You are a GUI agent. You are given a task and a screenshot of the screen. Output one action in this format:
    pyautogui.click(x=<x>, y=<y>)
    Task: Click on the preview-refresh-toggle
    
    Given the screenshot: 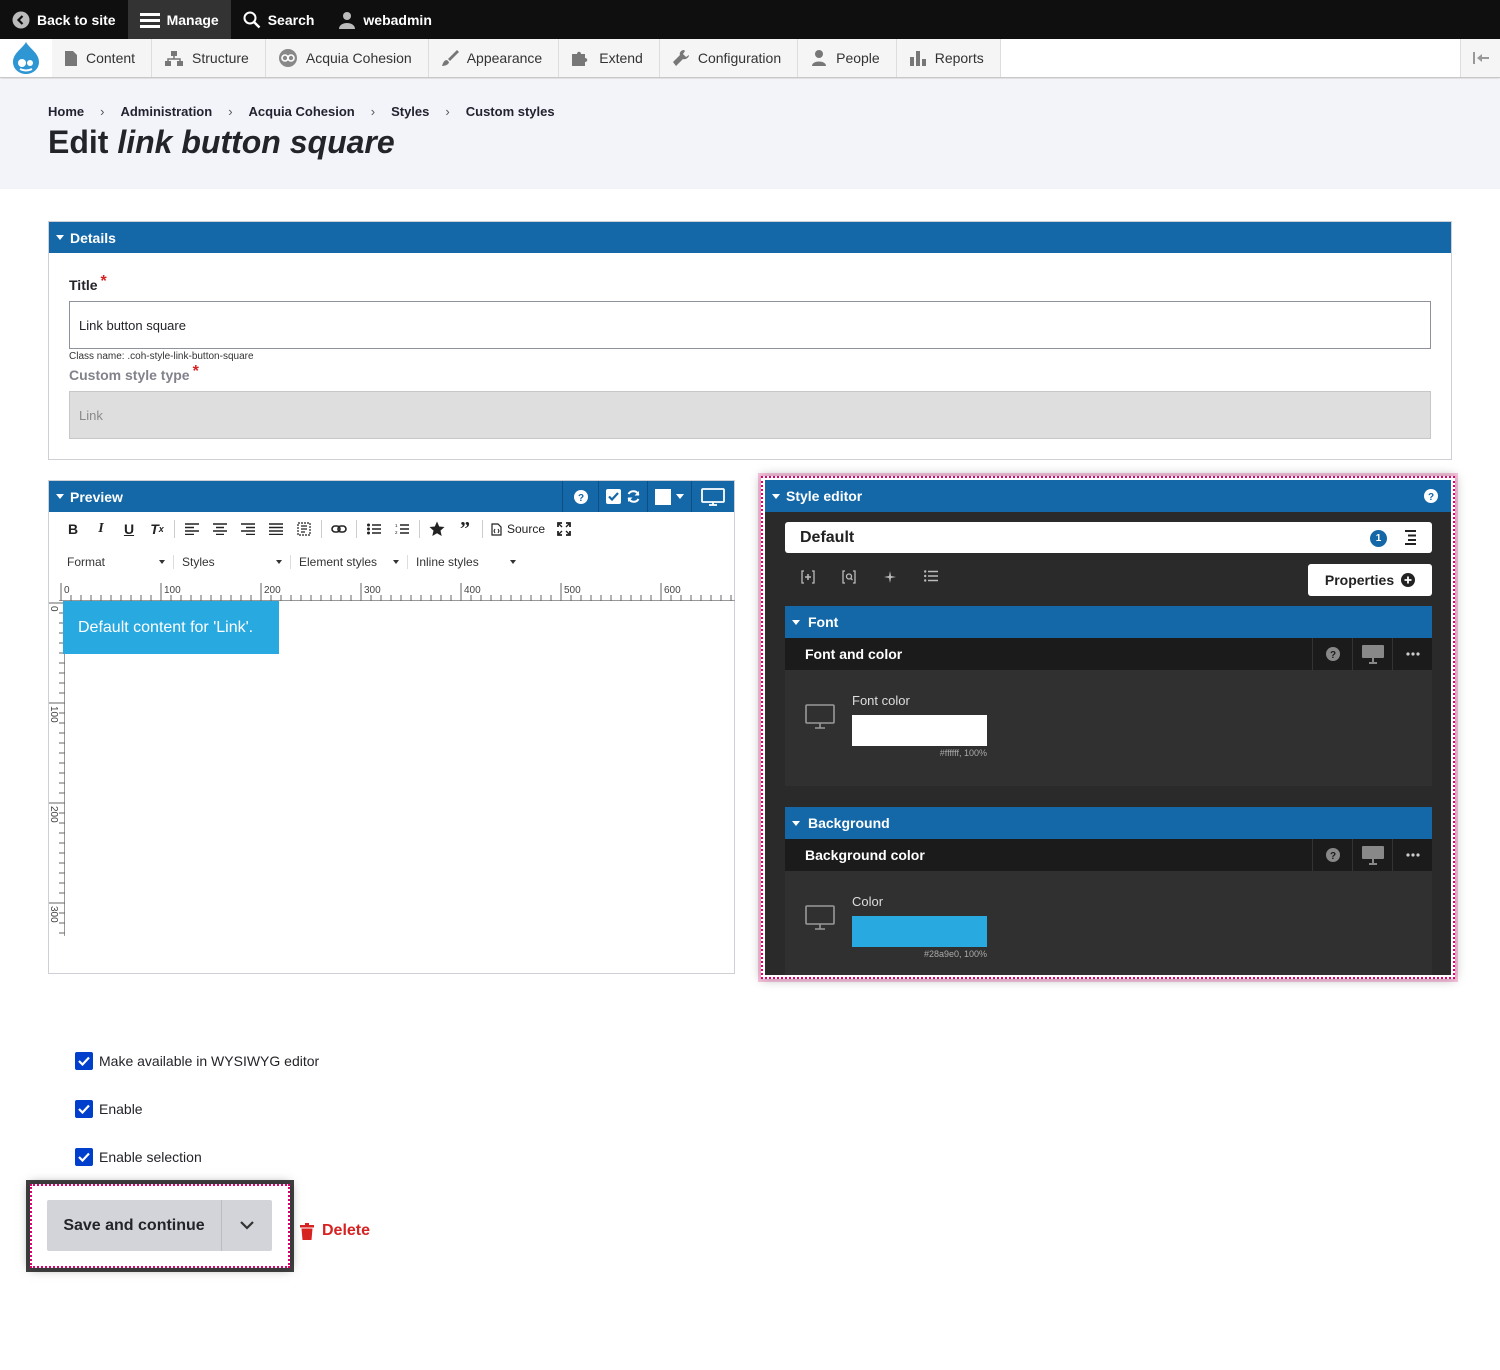 What is the action you would take?
    pyautogui.click(x=622, y=496)
    